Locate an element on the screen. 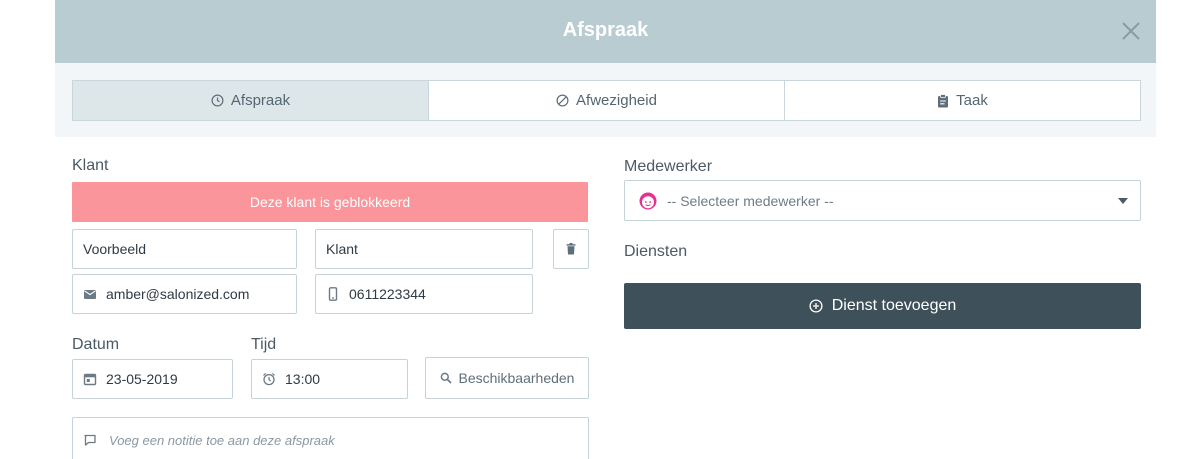 The height and width of the screenshot is (459, 1200). plus-circle-icon is located at coordinates (816, 306).